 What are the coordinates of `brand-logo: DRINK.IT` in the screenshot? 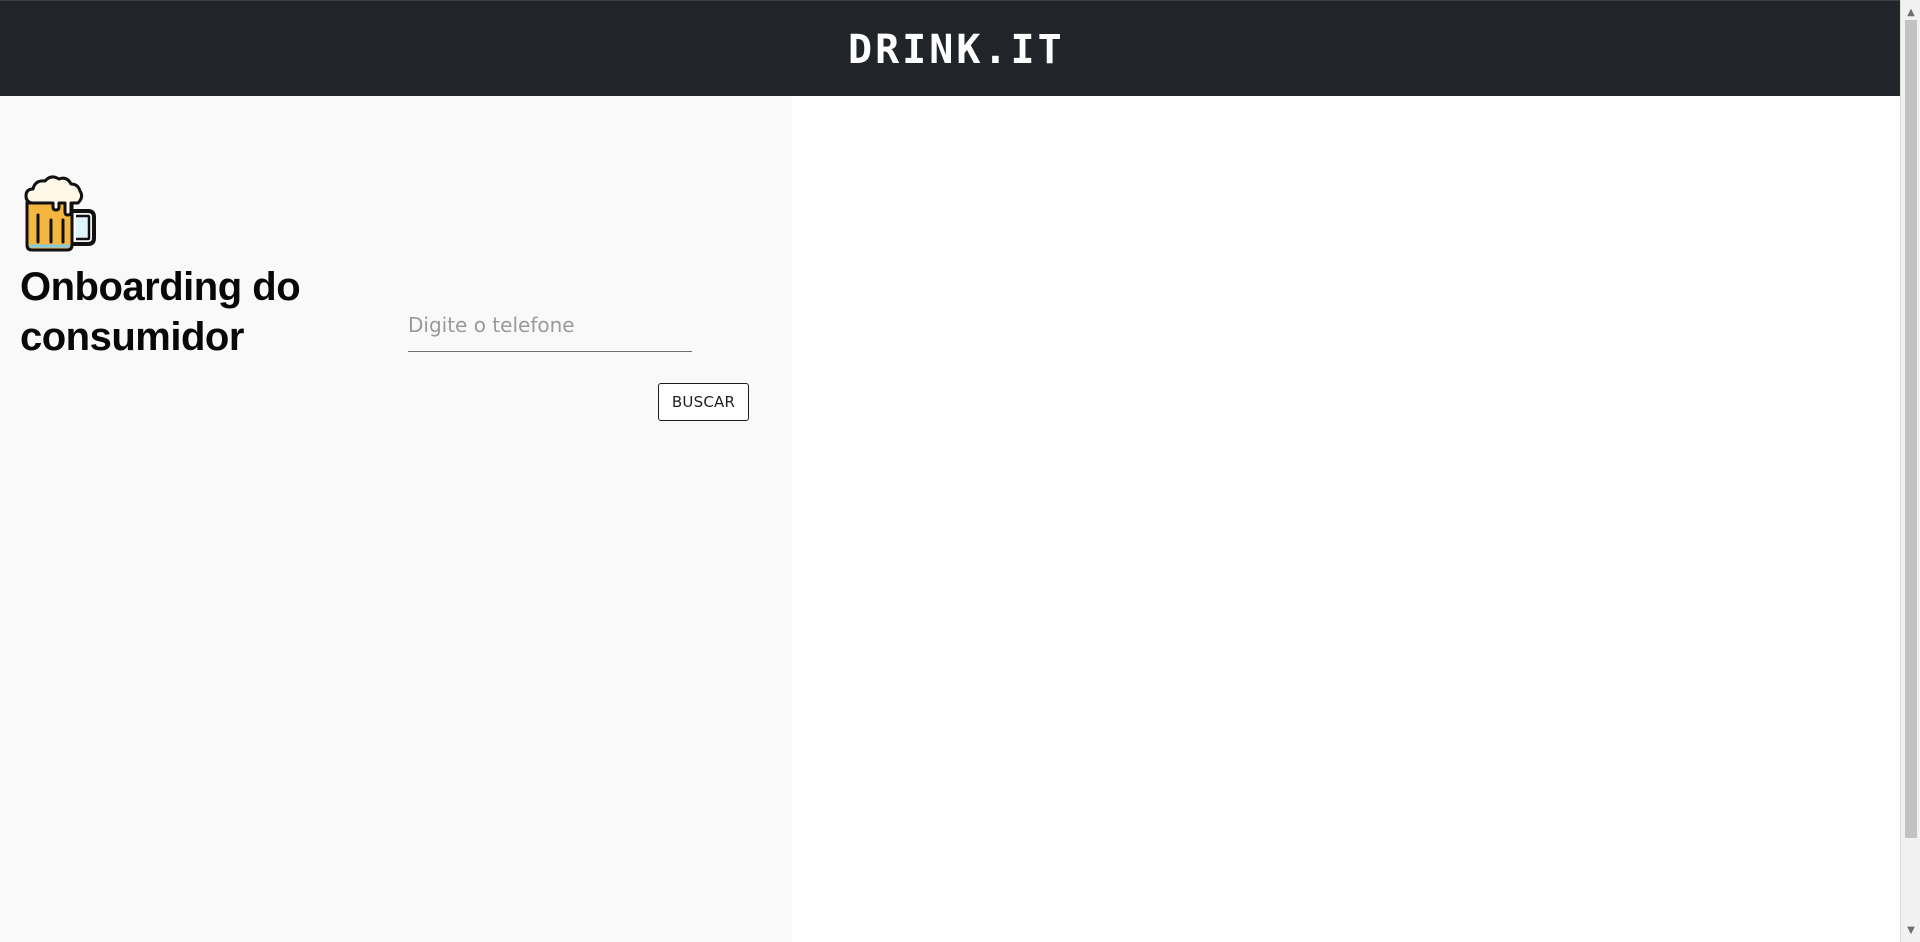 It's located at (955, 50).